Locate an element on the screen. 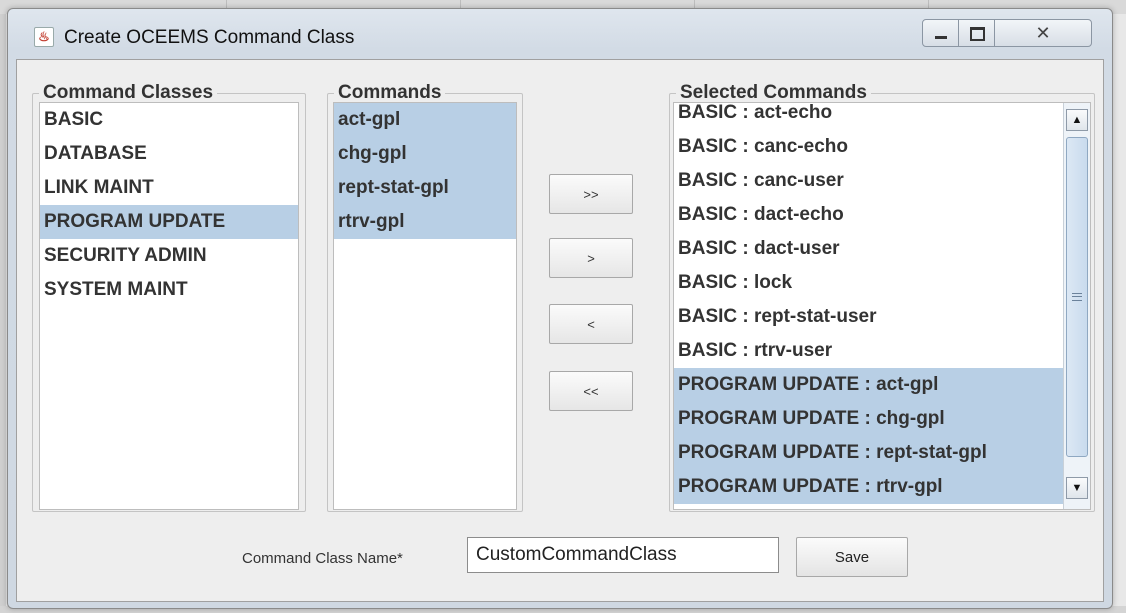  selected-command-item: BASIC : canc-user is located at coordinates (869, 181).